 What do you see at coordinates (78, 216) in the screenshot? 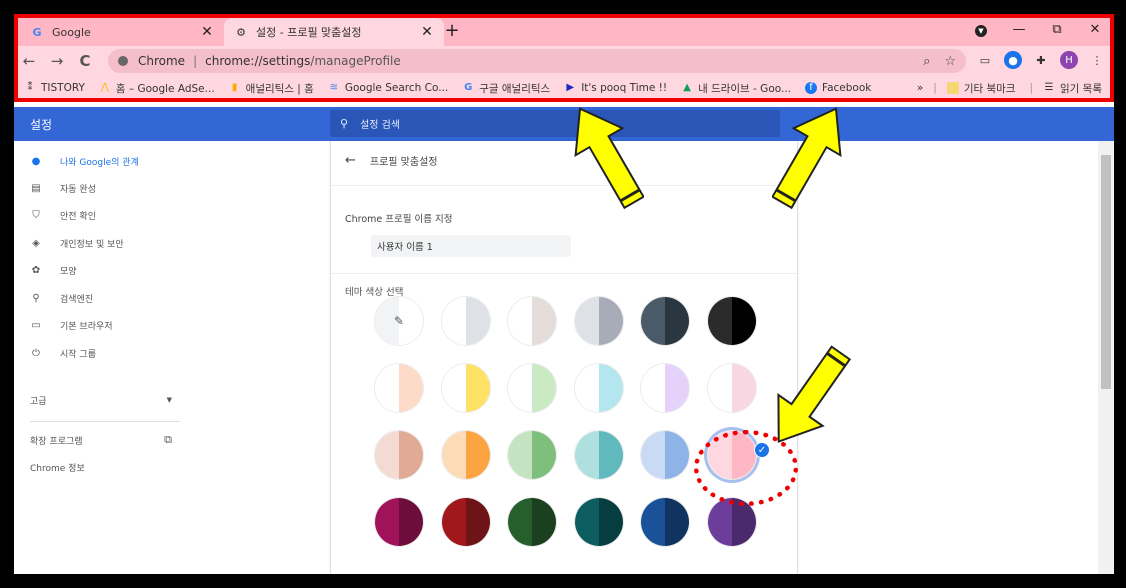
I see `sidebar-item-label: 안전 확인` at bounding box center [78, 216].